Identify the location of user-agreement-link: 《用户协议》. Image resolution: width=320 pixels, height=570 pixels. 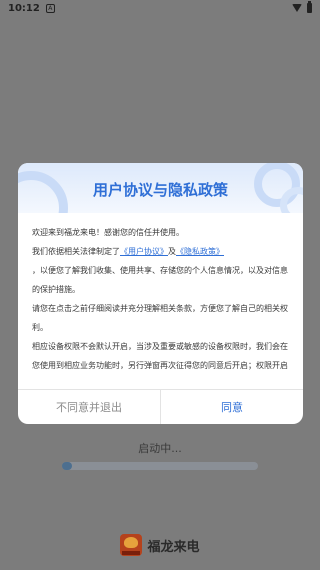
(144, 251).